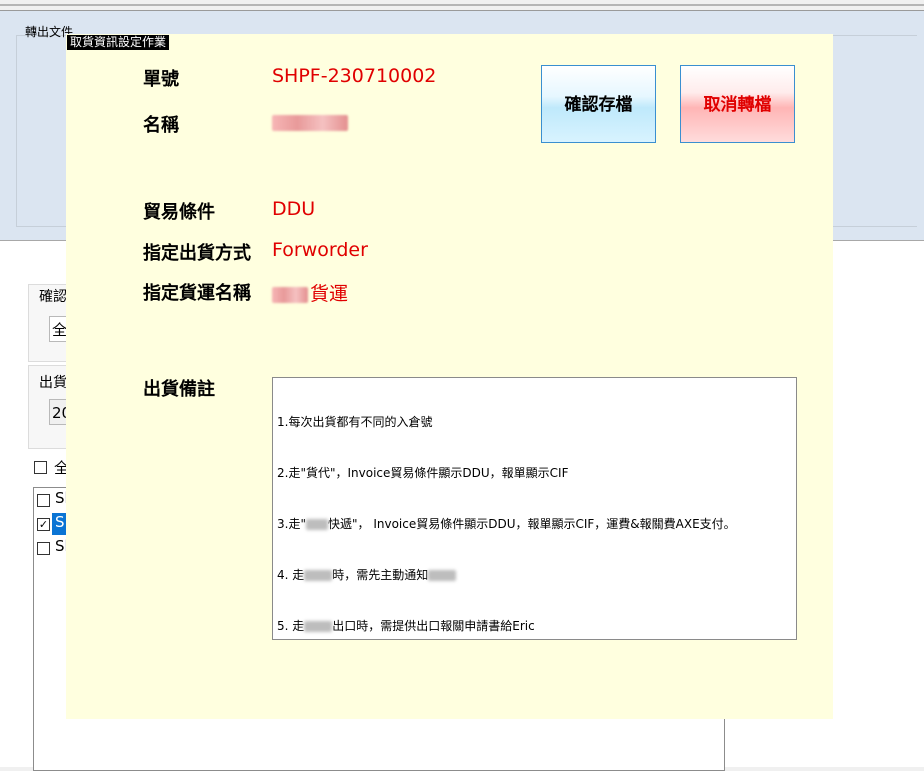 This screenshot has width=924, height=771. Describe the element at coordinates (179, 212) in the screenshot. I see `trade-terms-label: 貿易條件` at that location.